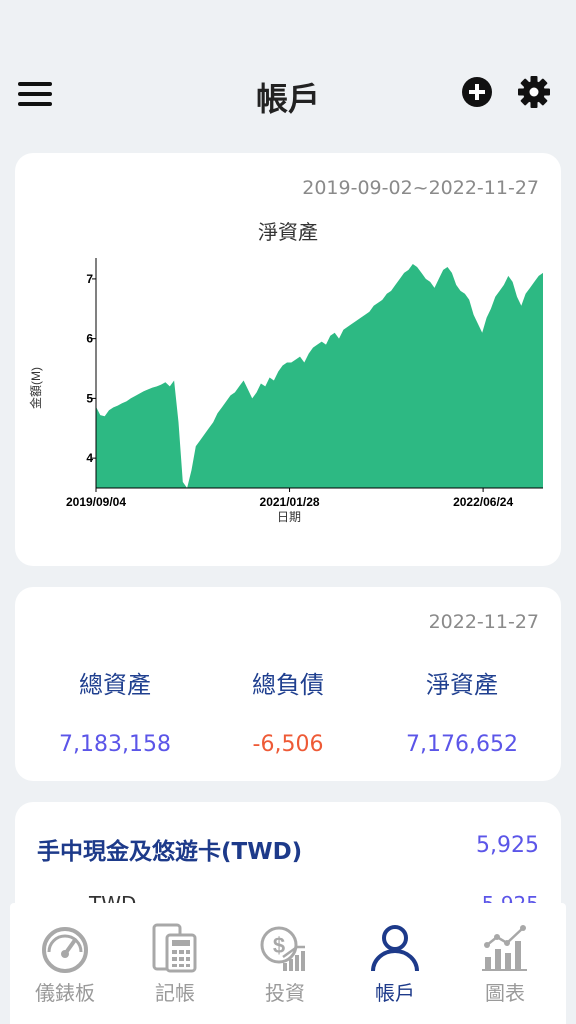 The width and height of the screenshot is (576, 1024). Describe the element at coordinates (462, 711) in the screenshot. I see `net-assets-column: 淨資產 7,176,652` at that location.